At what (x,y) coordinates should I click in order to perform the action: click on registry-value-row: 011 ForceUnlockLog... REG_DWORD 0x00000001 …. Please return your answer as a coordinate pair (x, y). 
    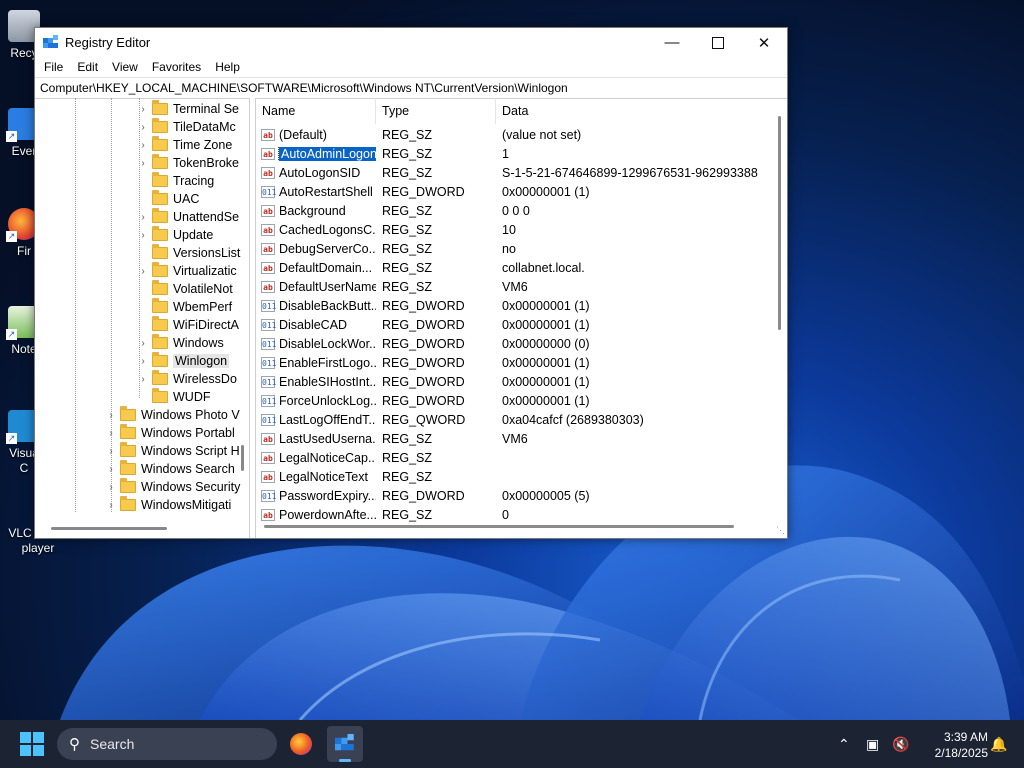
    Looking at the image, I should click on (521, 400).